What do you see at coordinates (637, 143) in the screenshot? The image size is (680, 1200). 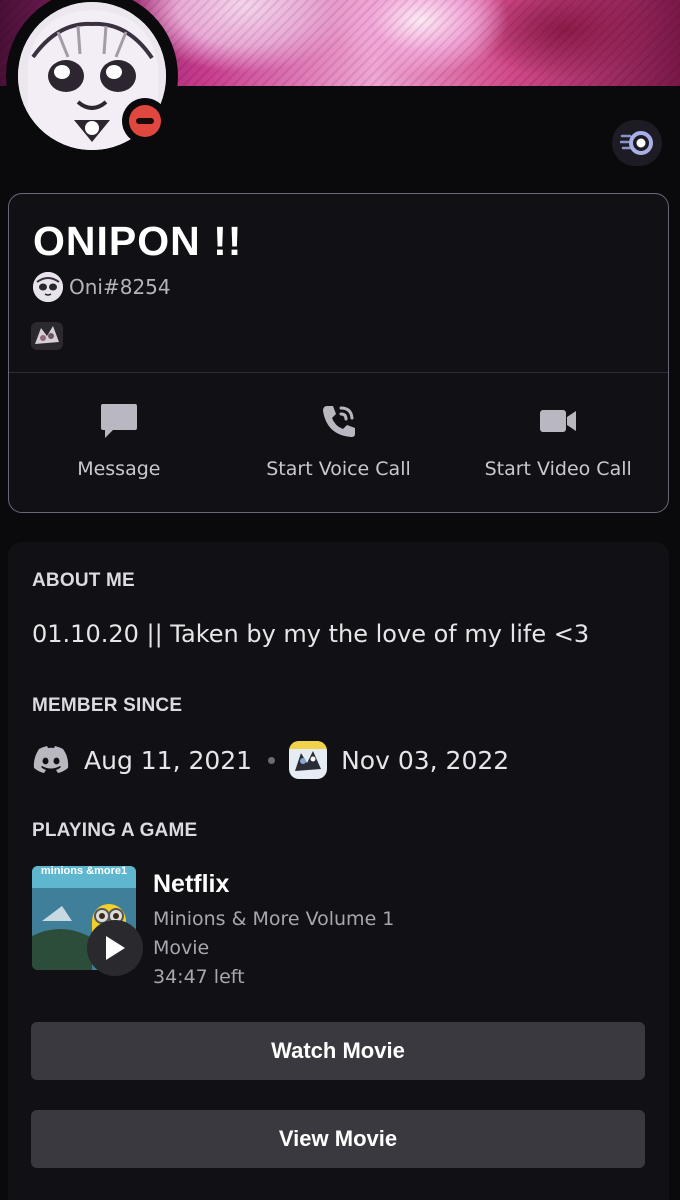 I see `nitro-badge-icon` at bounding box center [637, 143].